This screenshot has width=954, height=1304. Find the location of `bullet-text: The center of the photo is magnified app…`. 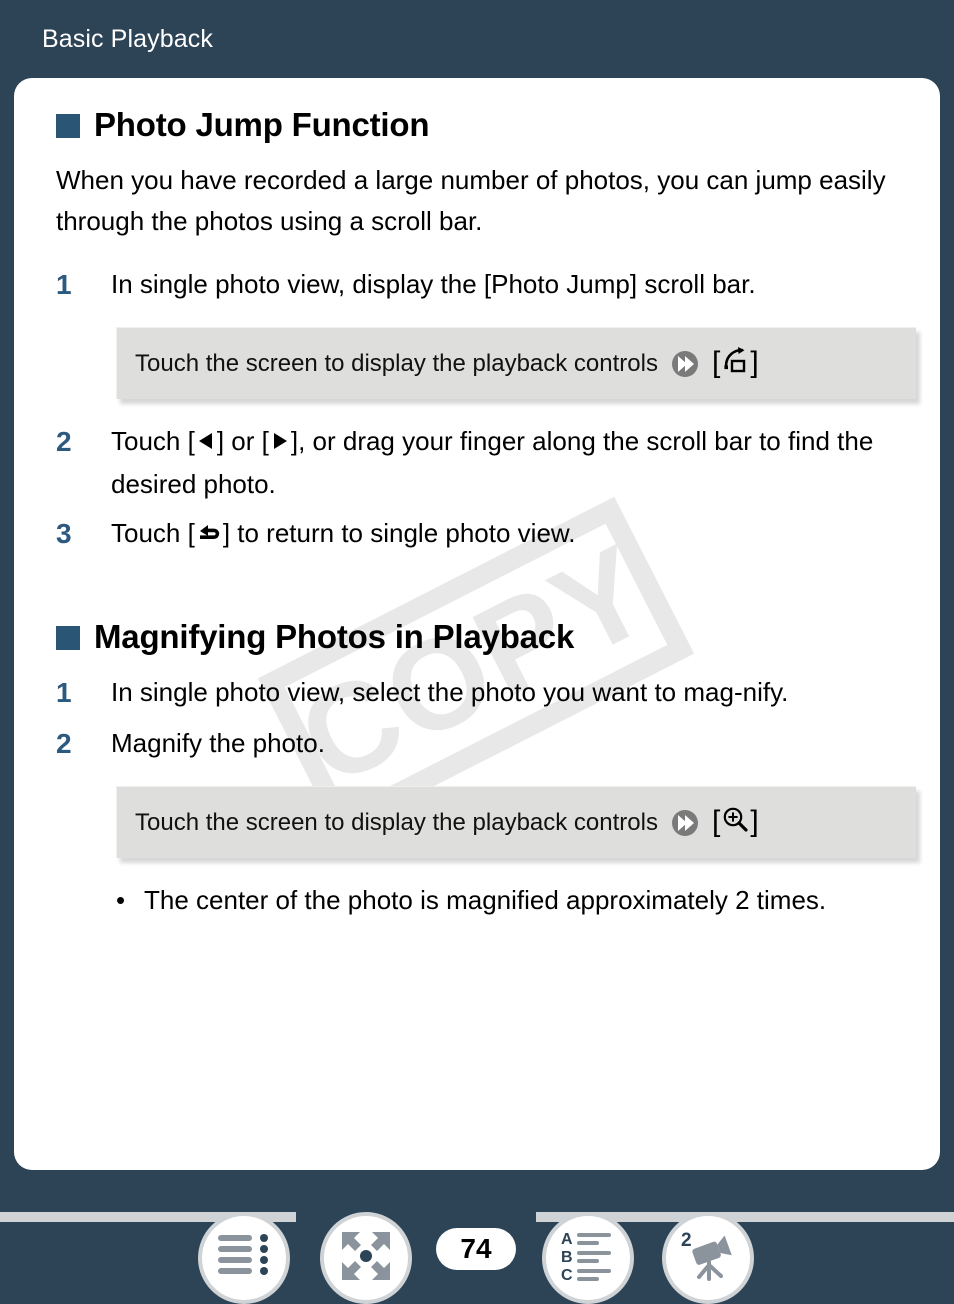

bullet-text: The center of the photo is magnified app… is located at coordinates (485, 900).